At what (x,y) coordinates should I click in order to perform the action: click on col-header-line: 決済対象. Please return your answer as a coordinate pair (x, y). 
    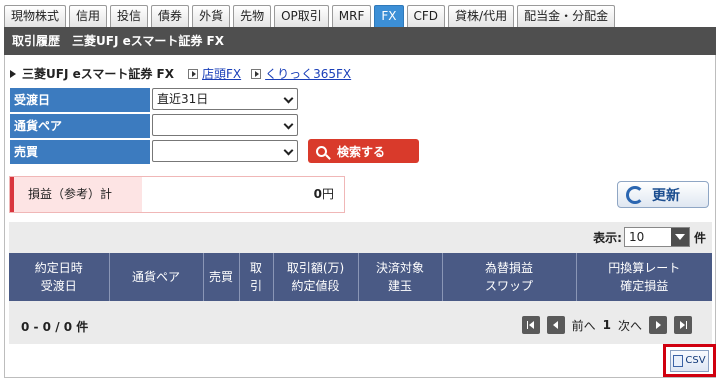
    Looking at the image, I should click on (399, 268).